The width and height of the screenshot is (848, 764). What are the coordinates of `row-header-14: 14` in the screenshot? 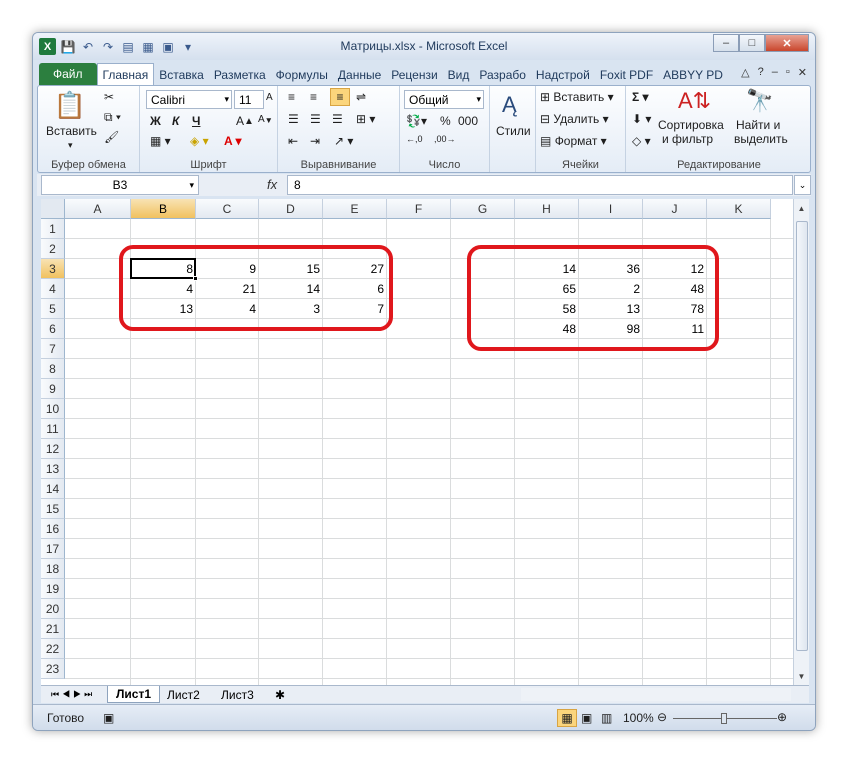 It's located at (53, 489).